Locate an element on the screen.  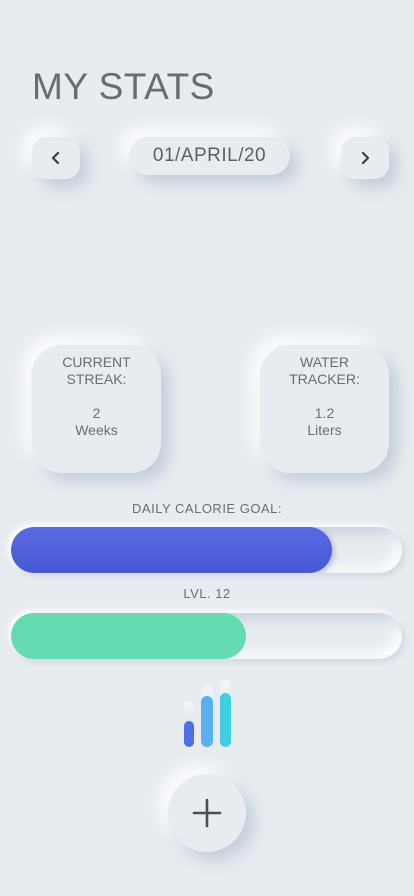
chevron-left-icon is located at coordinates (55, 158).